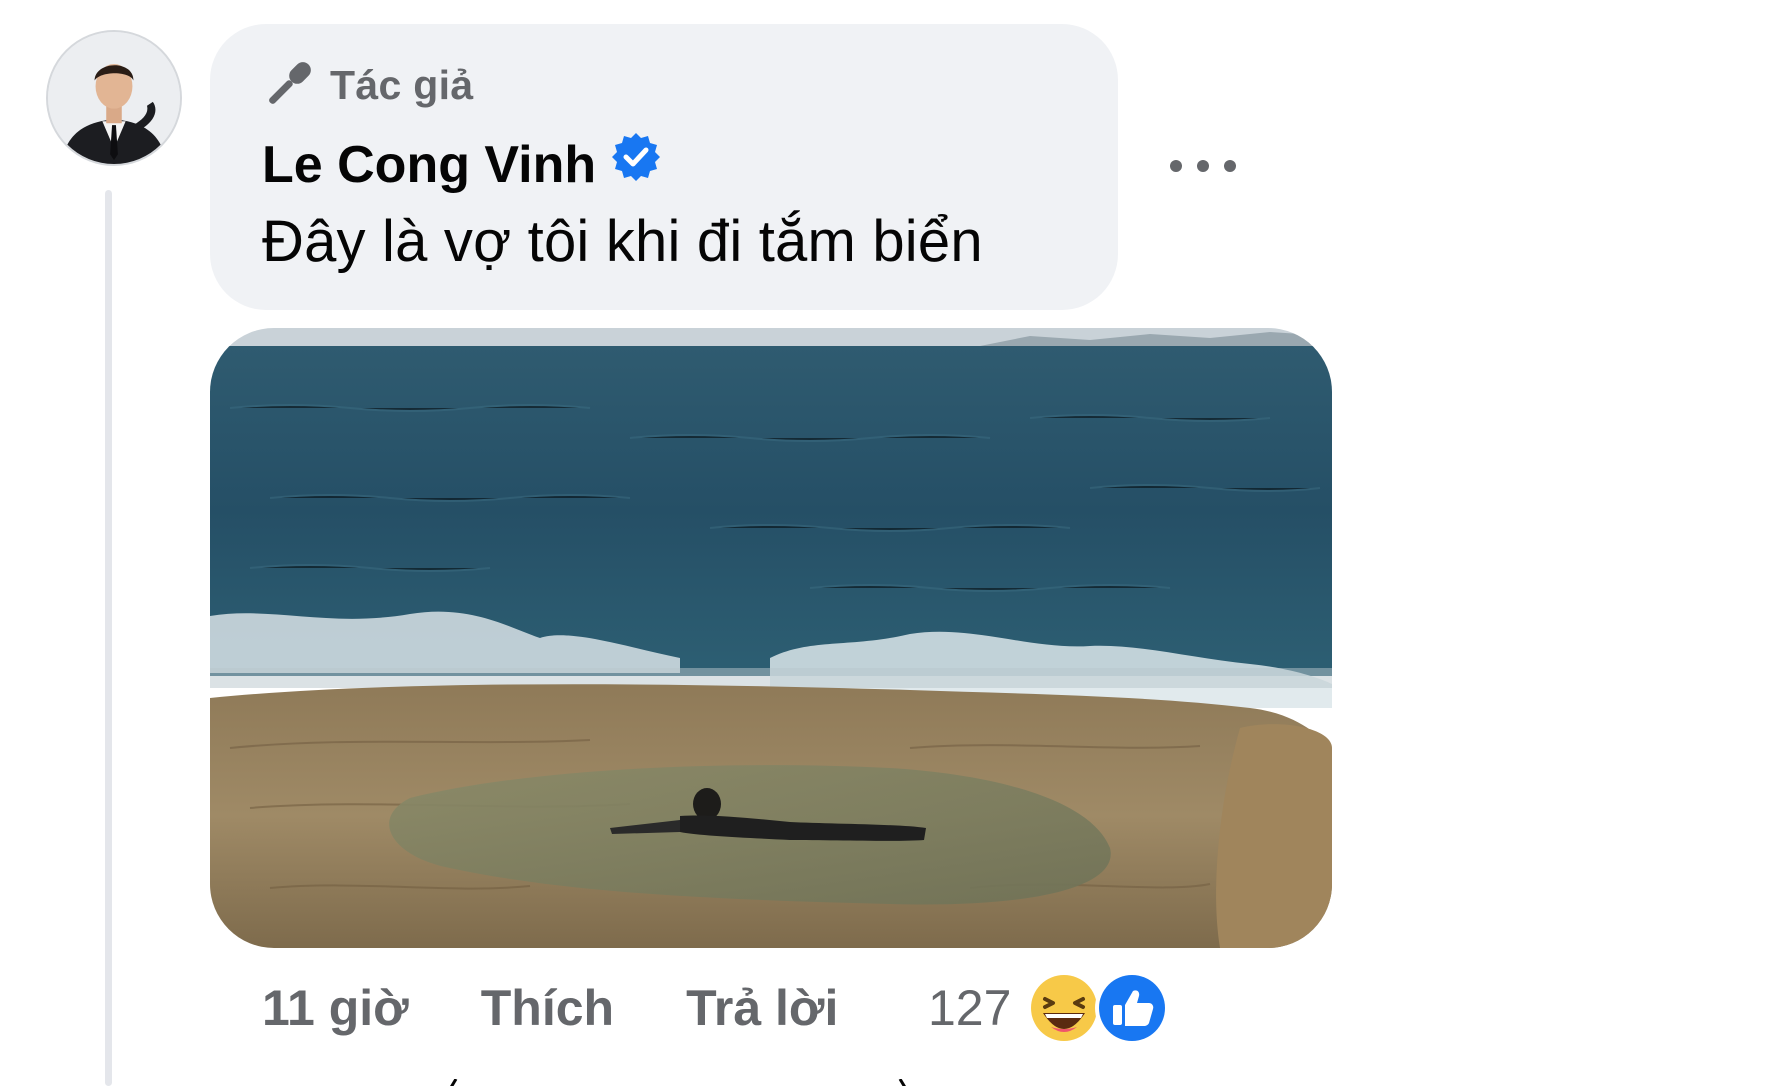  I want to click on author-name-row: Le Cong Vinh, so click(462, 165).